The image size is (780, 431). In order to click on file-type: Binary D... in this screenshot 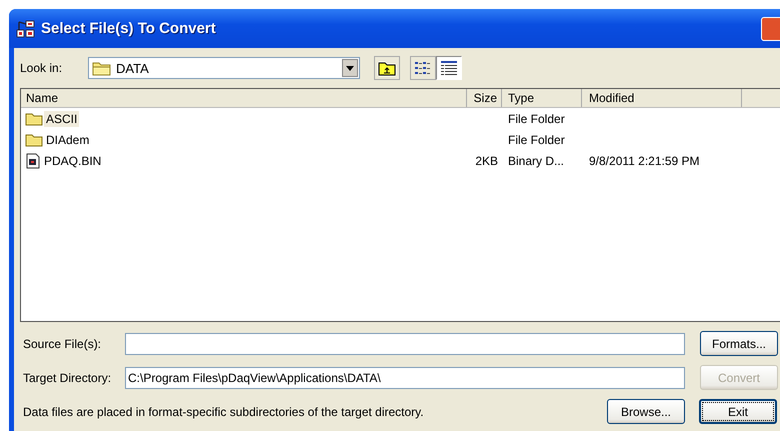, I will do `click(536, 161)`.